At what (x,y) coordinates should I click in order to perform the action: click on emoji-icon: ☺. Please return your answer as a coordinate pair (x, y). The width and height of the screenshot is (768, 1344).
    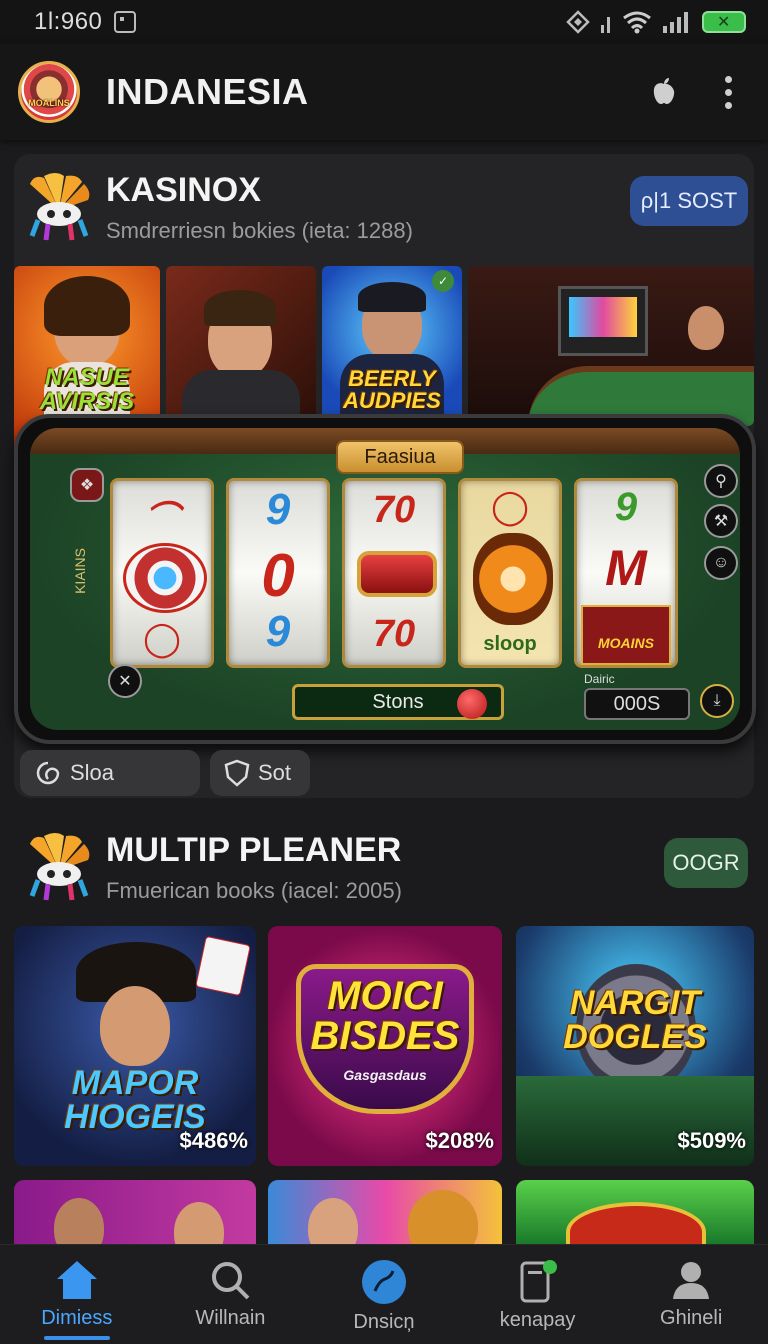
    Looking at the image, I should click on (721, 563).